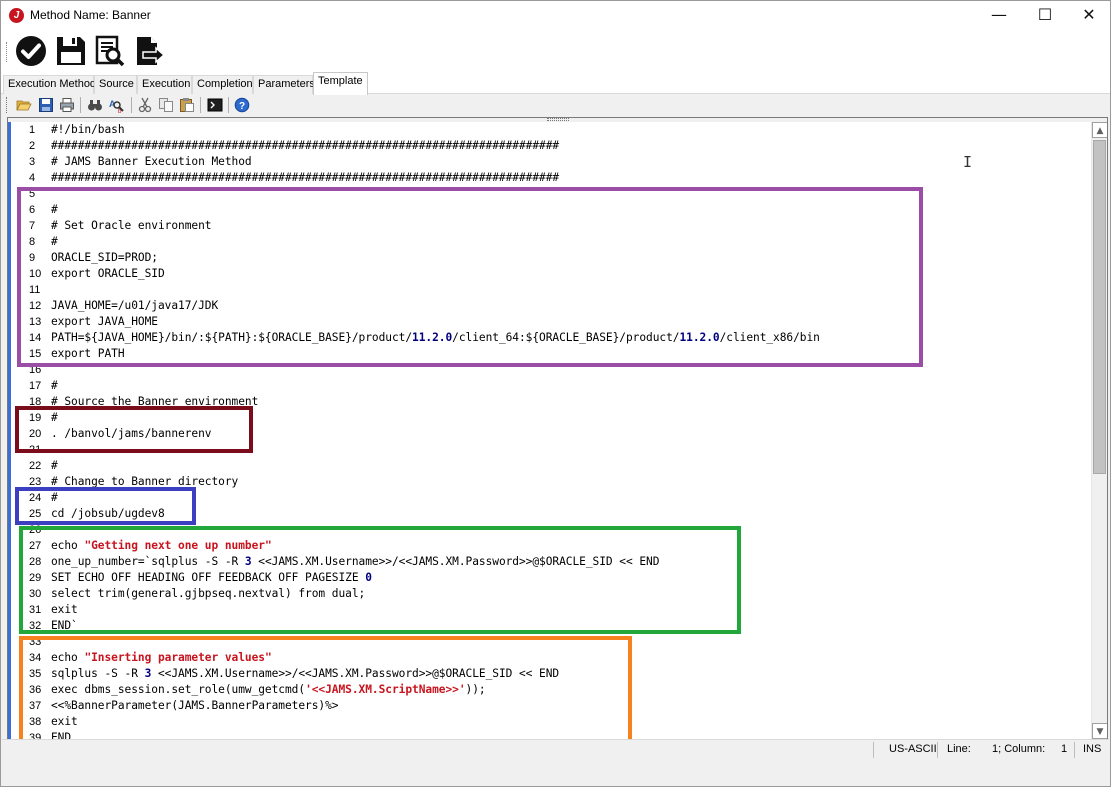  What do you see at coordinates (24, 105) in the screenshot?
I see `open-folder-icon` at bounding box center [24, 105].